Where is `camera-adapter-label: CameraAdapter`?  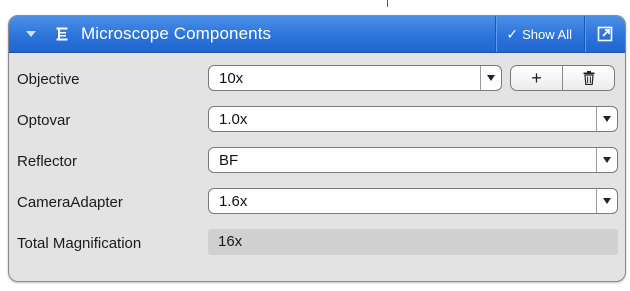
camera-adapter-label: CameraAdapter is located at coordinates (70, 202).